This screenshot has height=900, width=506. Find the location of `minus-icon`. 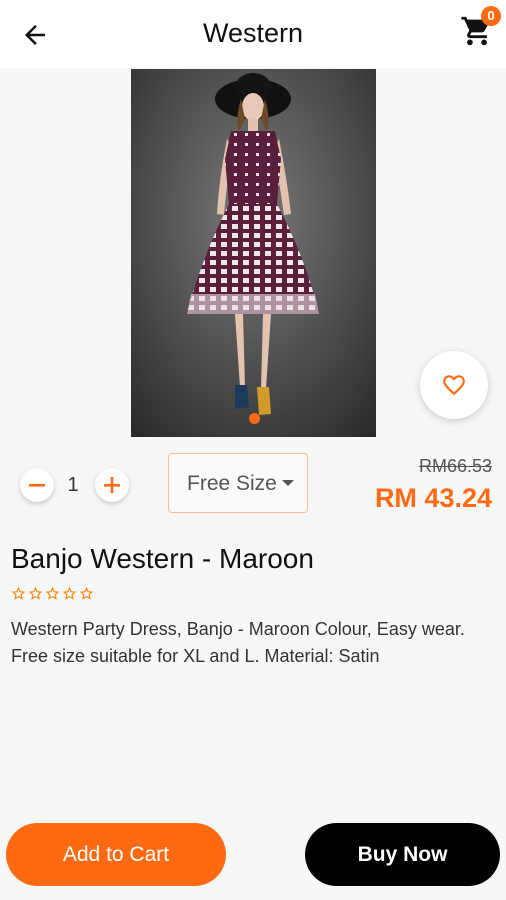

minus-icon is located at coordinates (37, 485).